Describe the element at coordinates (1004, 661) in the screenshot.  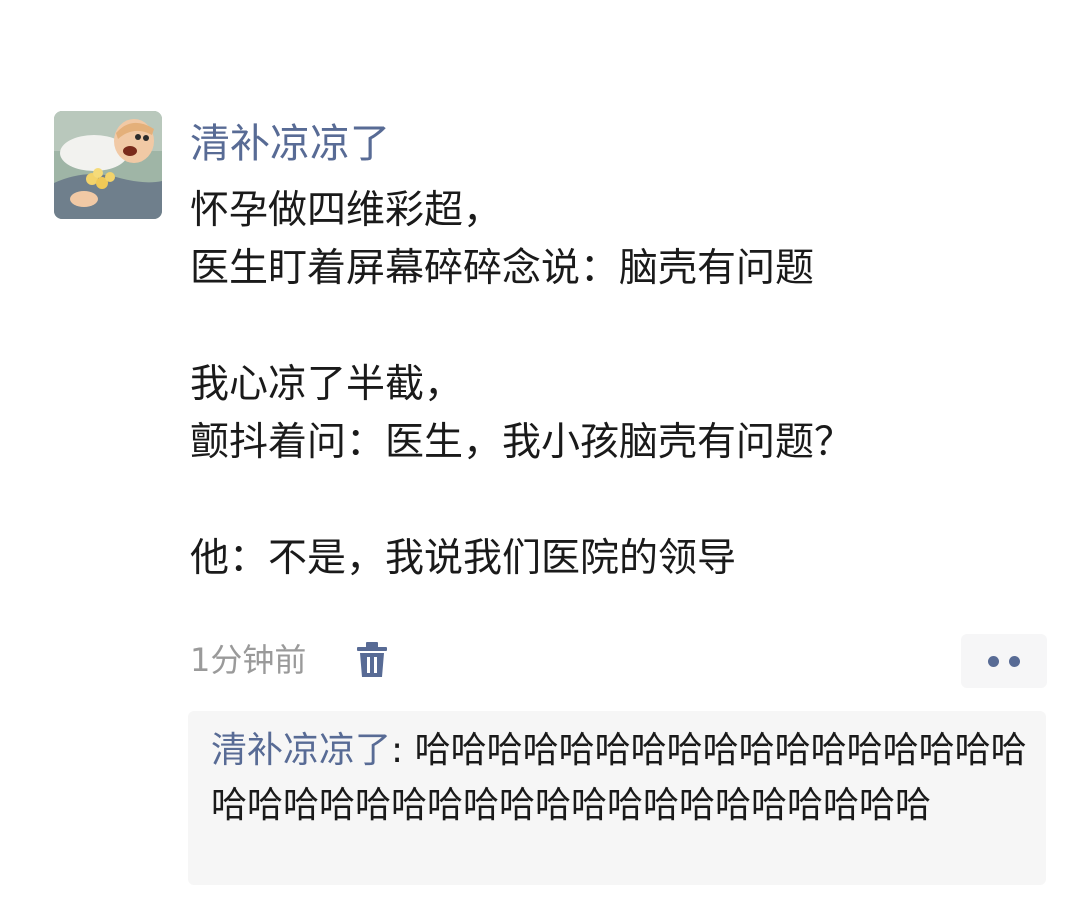
I see `more-button` at that location.